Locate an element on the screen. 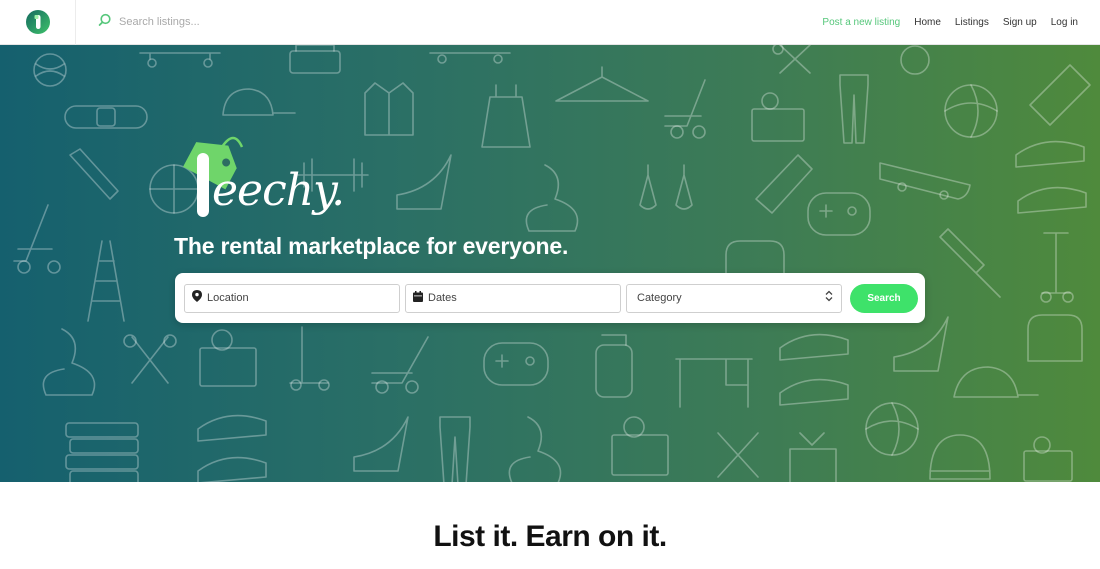  app-logo-icon is located at coordinates (37, 22).